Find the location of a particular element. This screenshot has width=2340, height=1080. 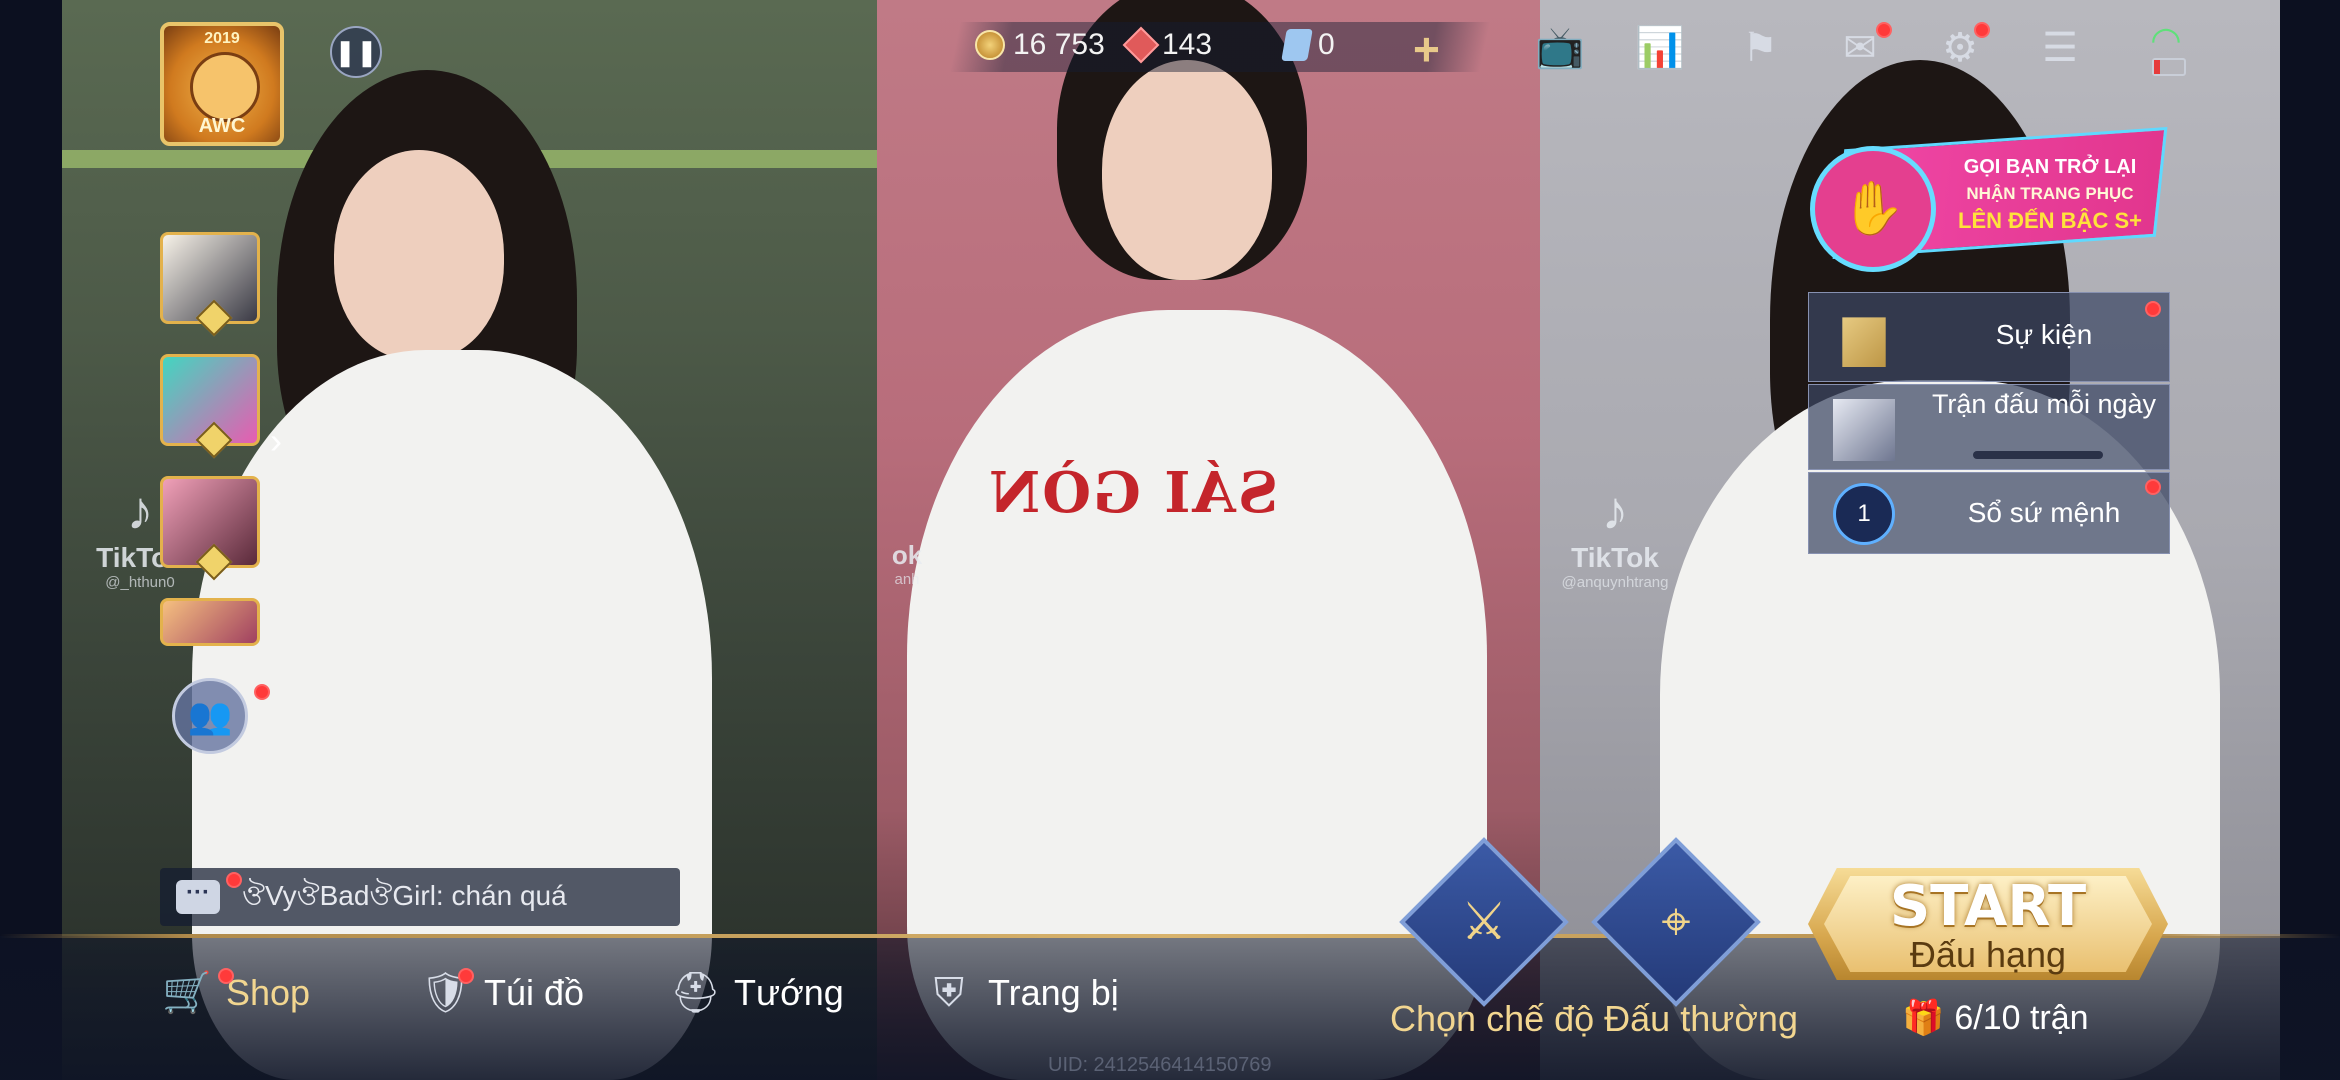

select-mode-label: Chọn chế độ Đấu thường is located at coordinates (1594, 1019).